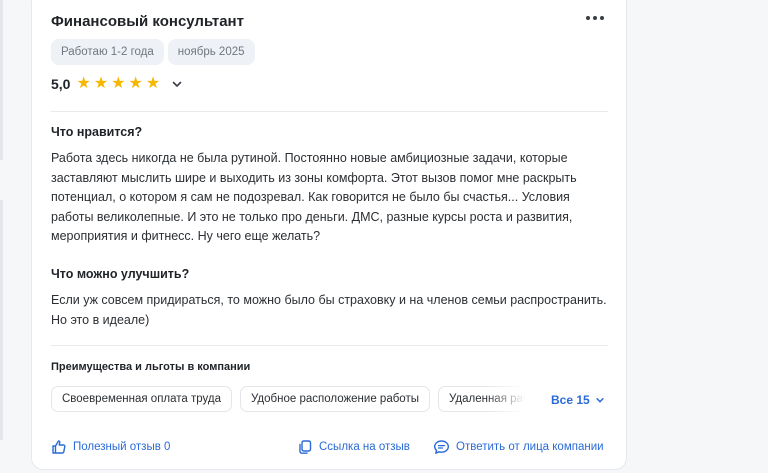 The image size is (768, 473). Describe the element at coordinates (364, 447) in the screenshot. I see `copy-link-label: Ссылка на отзыв` at that location.